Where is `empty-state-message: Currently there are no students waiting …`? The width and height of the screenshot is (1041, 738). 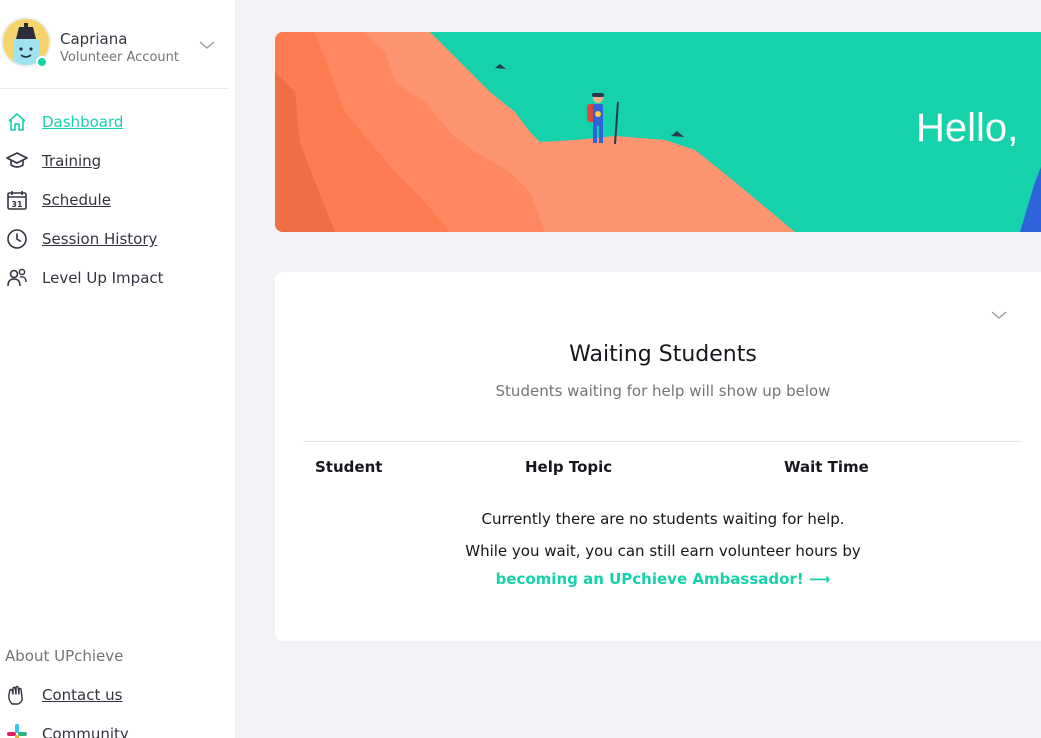
empty-state-message: Currently there are no students waiting … is located at coordinates (663, 519).